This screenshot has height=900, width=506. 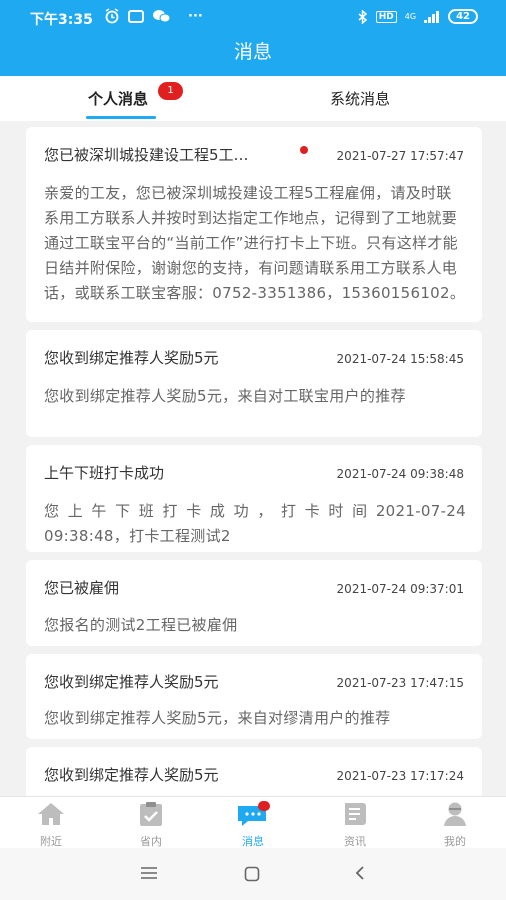 What do you see at coordinates (400, 359) in the screenshot?
I see `message-time: 2021-07-24 15:58:45` at bounding box center [400, 359].